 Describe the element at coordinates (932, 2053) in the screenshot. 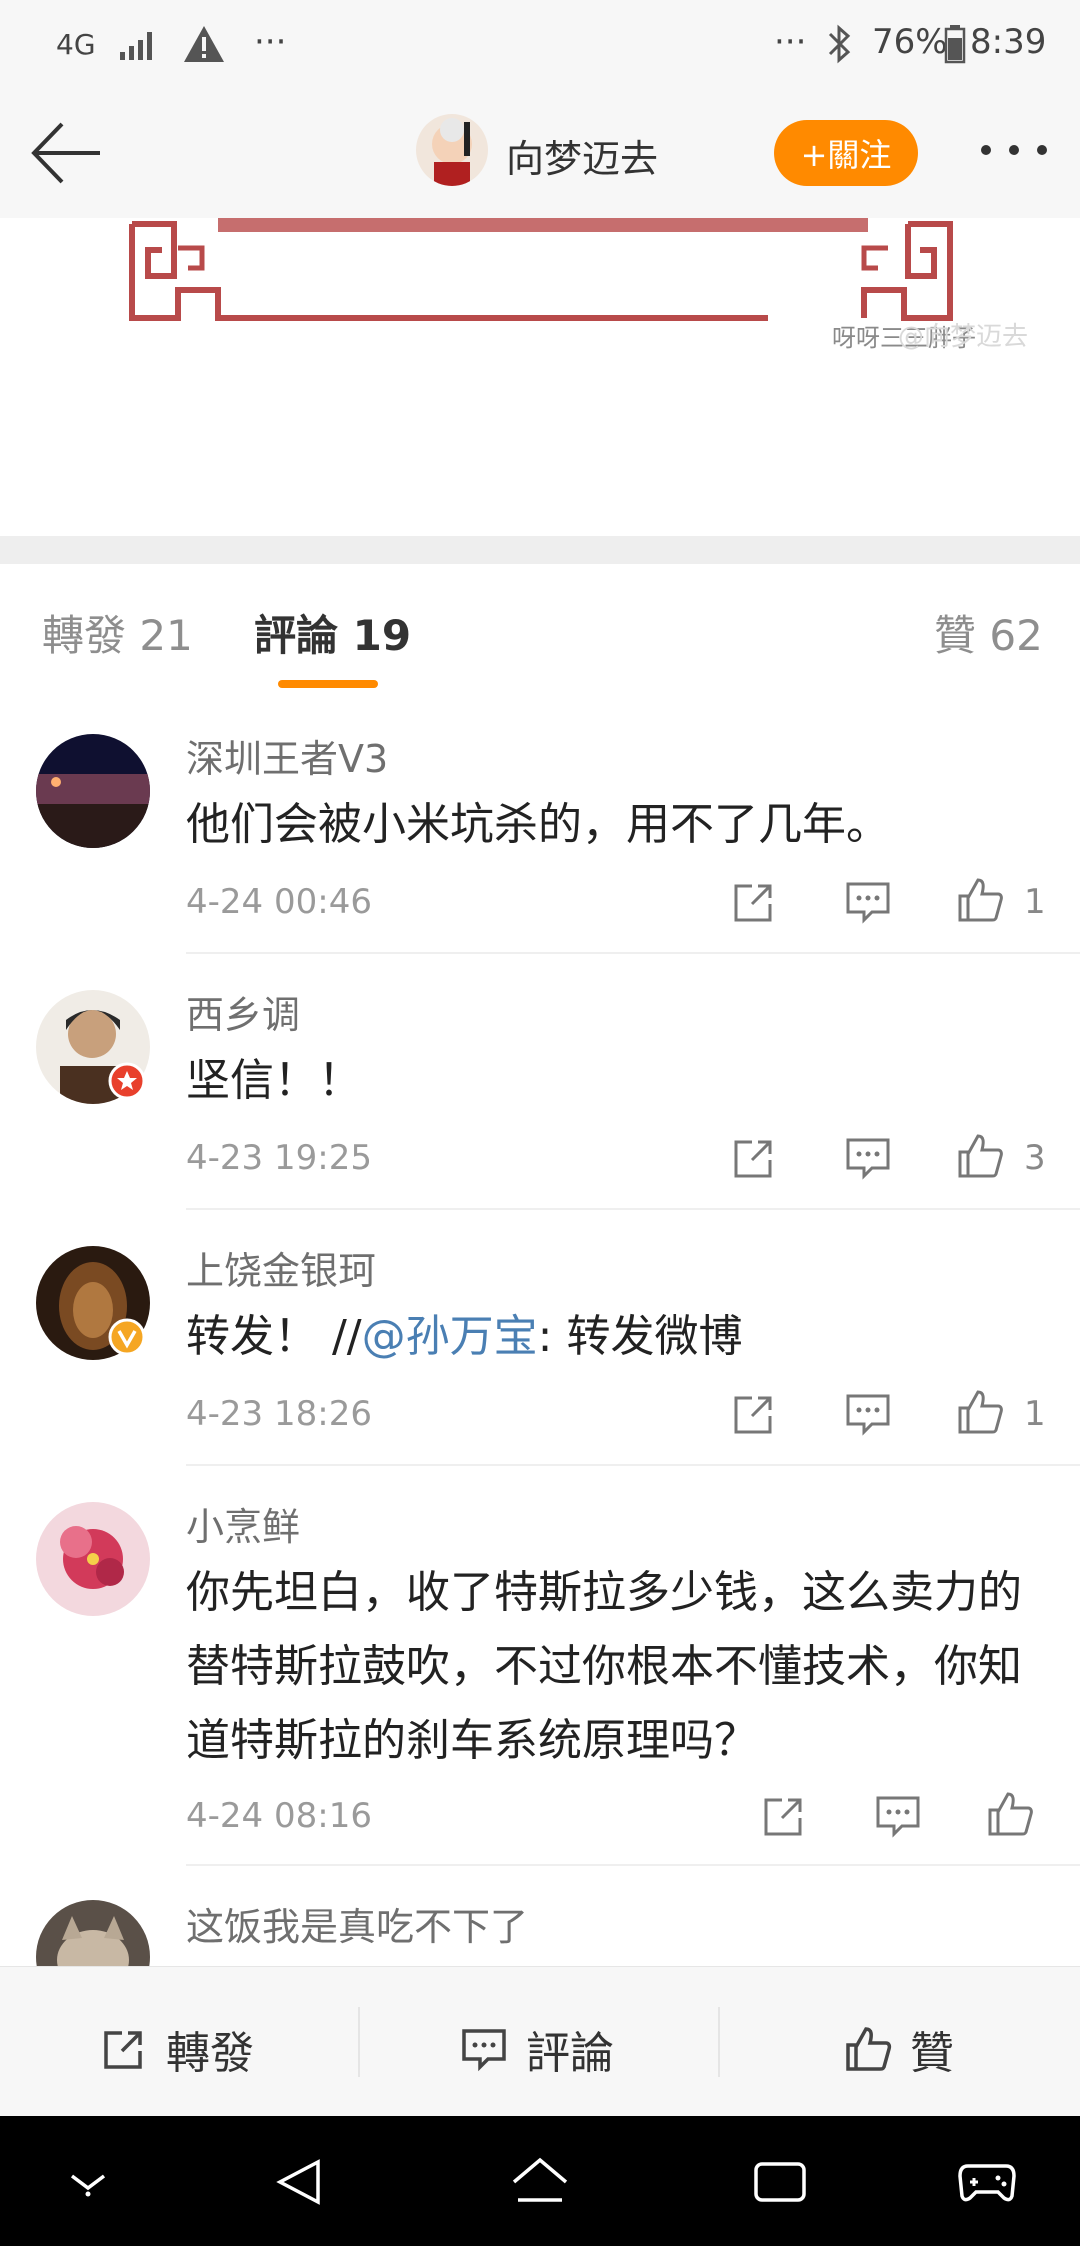

I see `like-label: 贊` at that location.